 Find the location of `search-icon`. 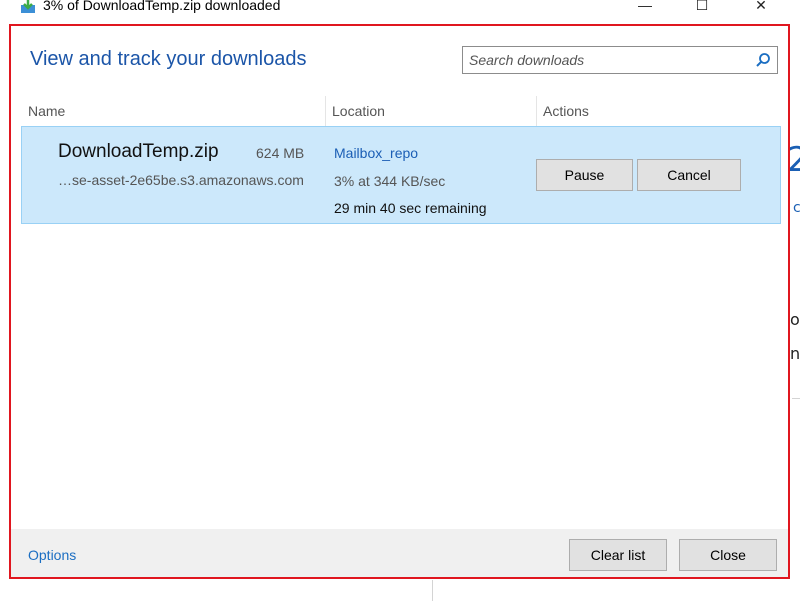

search-icon is located at coordinates (763, 60).